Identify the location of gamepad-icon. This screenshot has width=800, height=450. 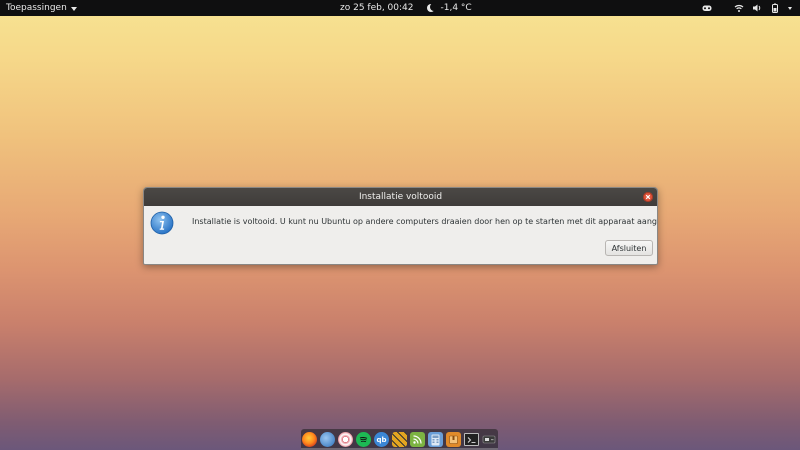
(707, 8).